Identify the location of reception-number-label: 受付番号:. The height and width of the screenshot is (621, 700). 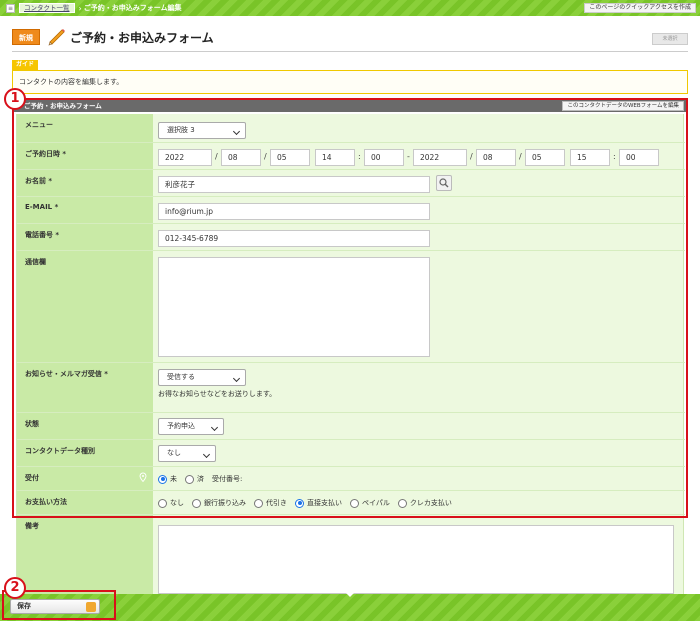
(227, 479).